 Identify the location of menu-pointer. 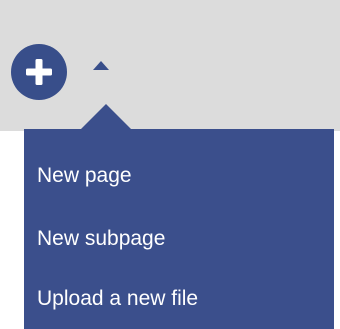
(106, 117).